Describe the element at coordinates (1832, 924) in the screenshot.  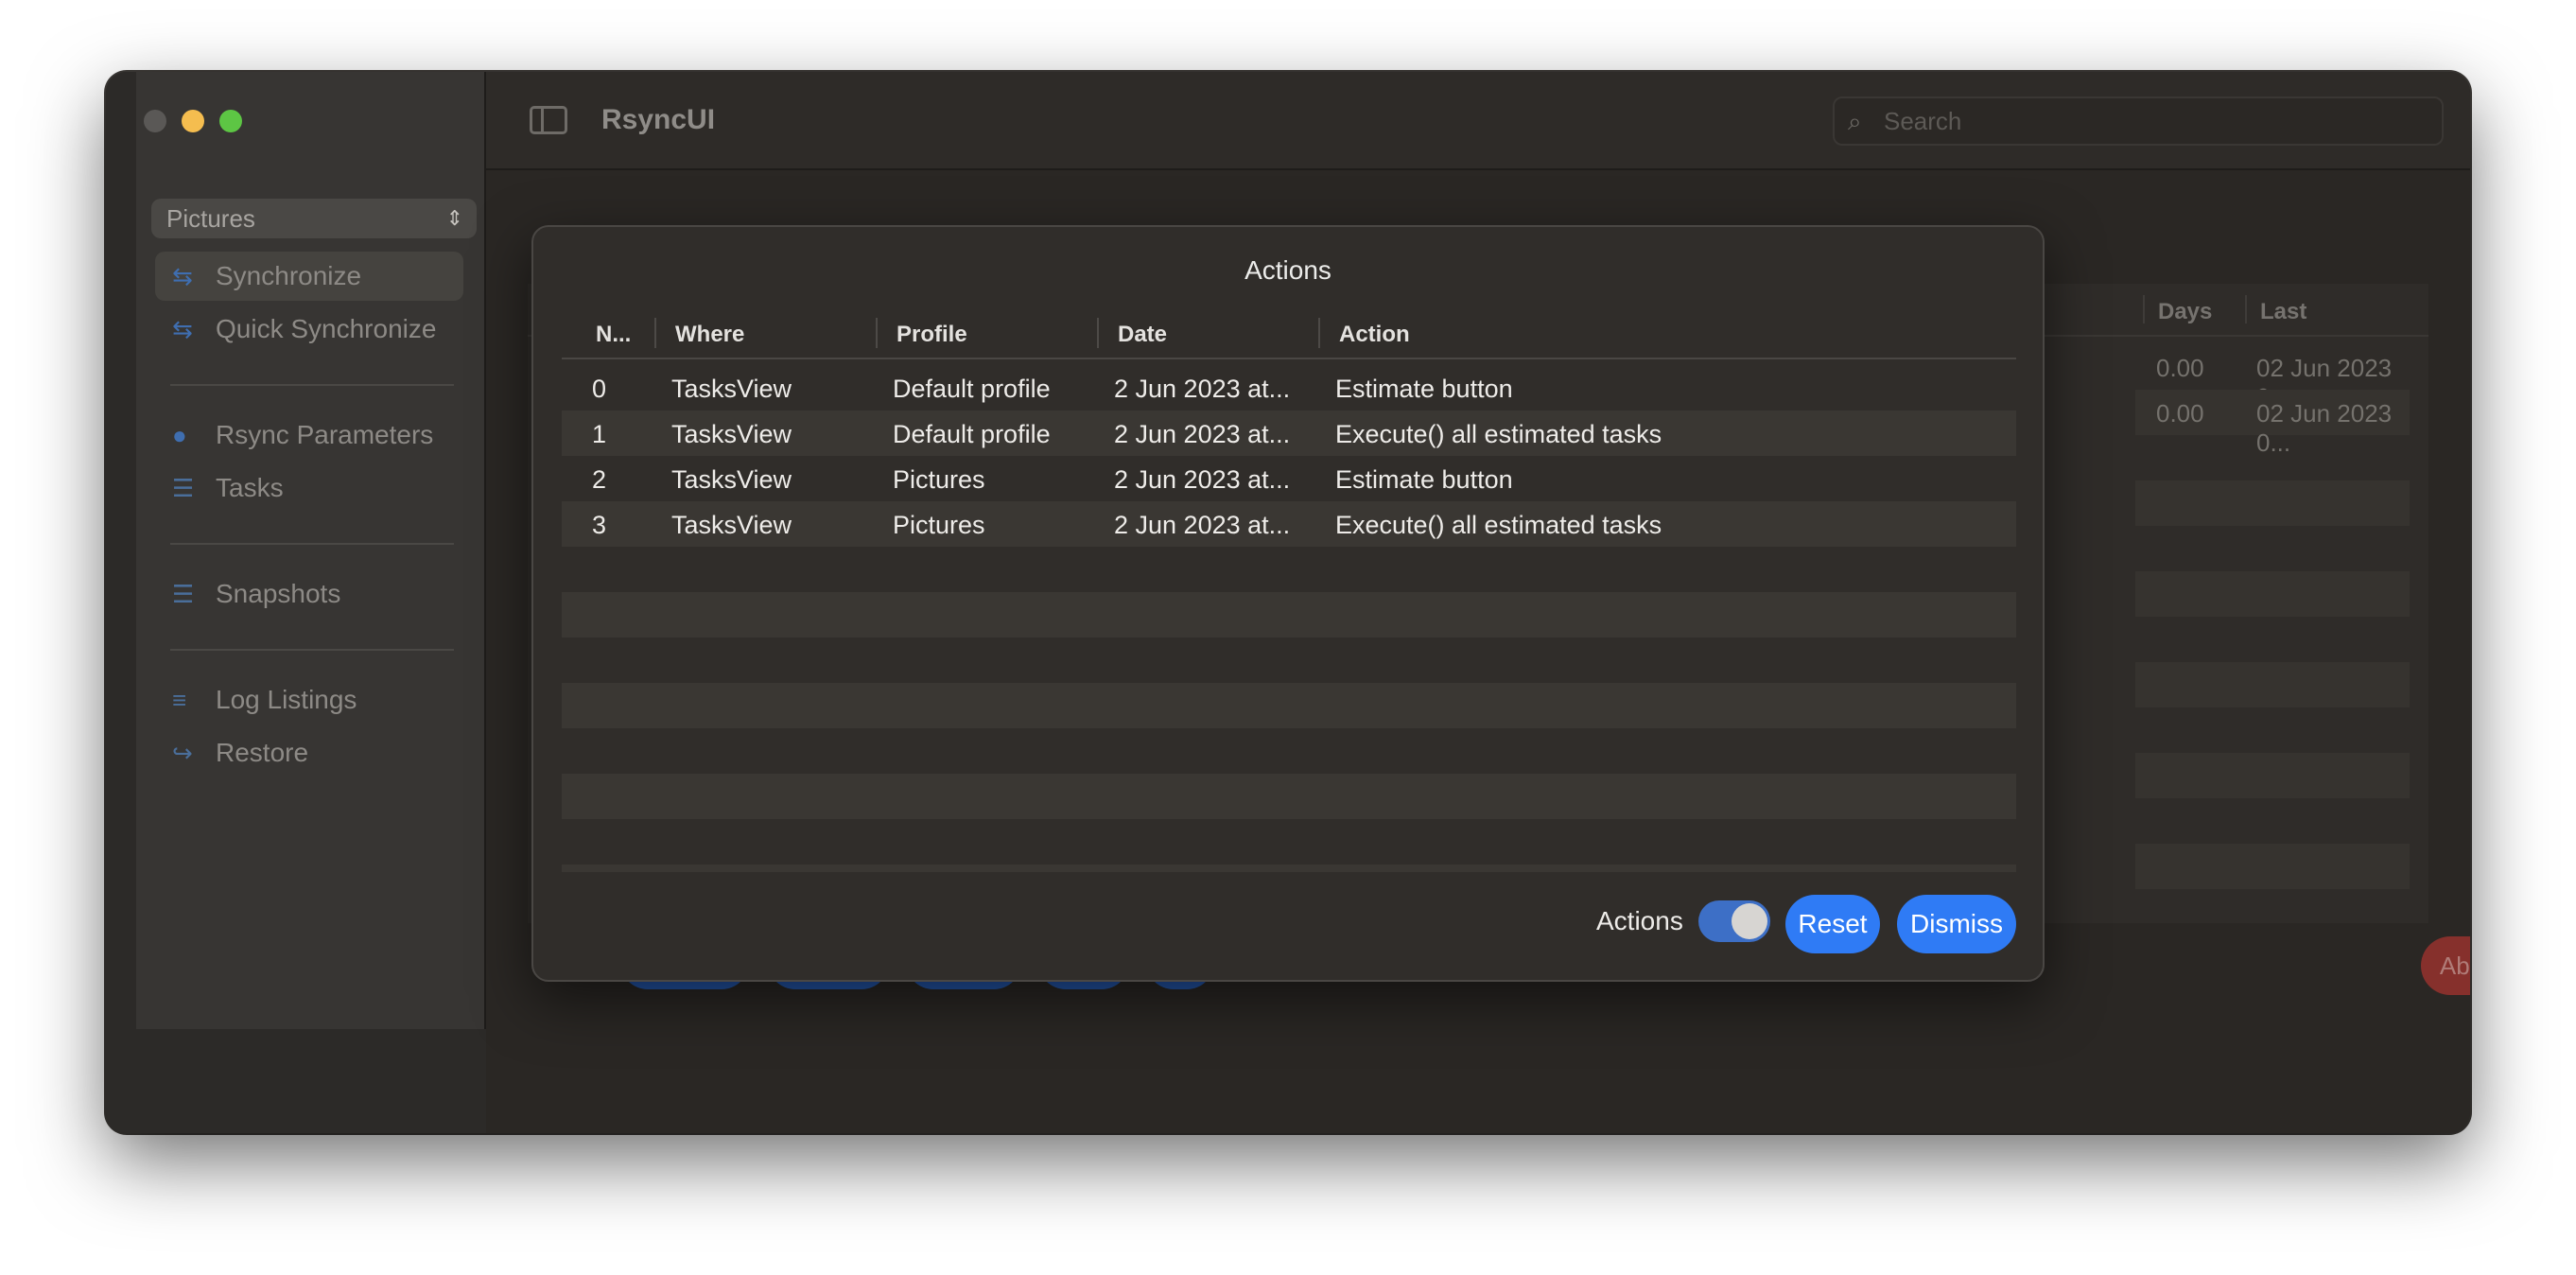
I see `reset-button: Reset` at that location.